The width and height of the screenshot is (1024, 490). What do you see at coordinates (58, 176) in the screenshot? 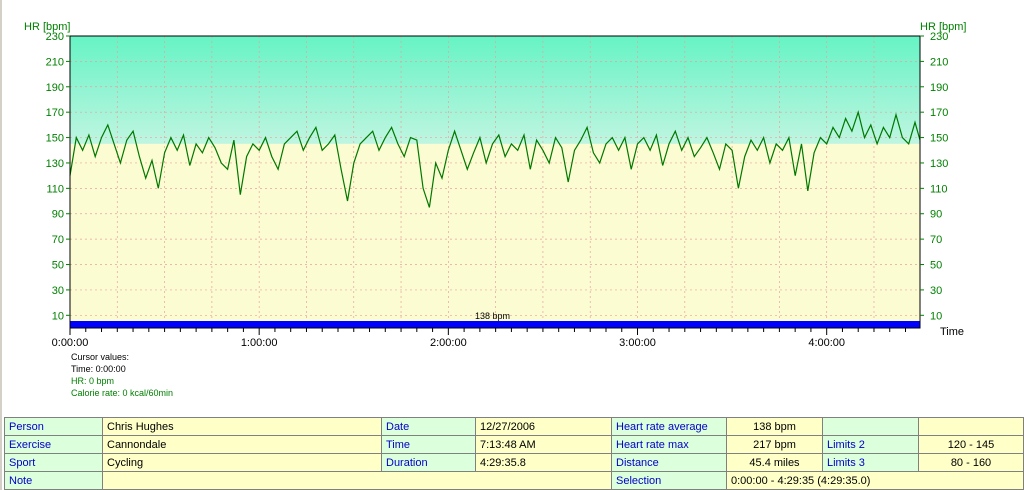
I see `y-axis-left: 1030507090110130150170190210230` at bounding box center [58, 176].